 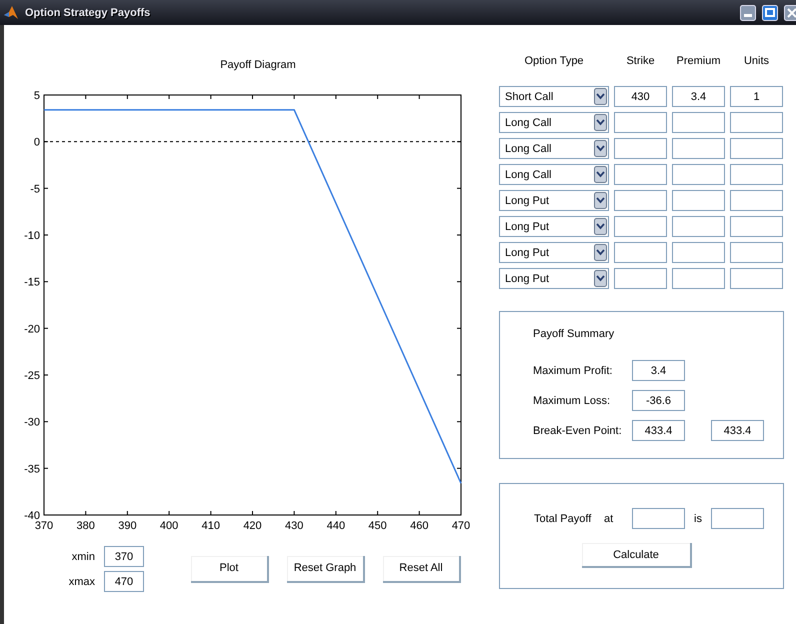 What do you see at coordinates (32, 282) in the screenshot?
I see `y-tick-label: -15` at bounding box center [32, 282].